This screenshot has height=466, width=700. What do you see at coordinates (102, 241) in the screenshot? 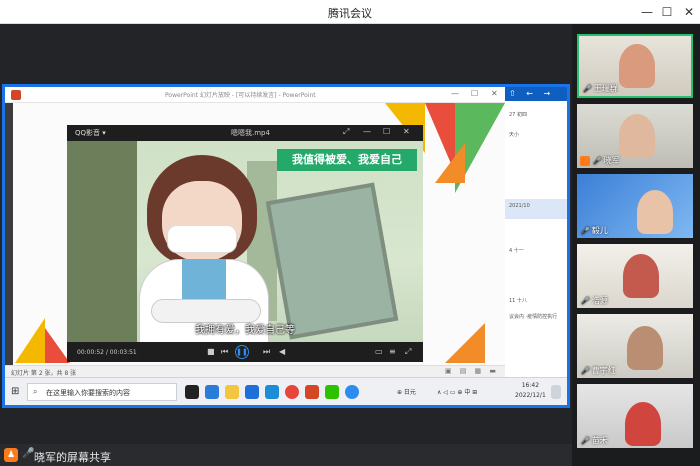
I see `video-window-scene` at bounding box center [102, 241].